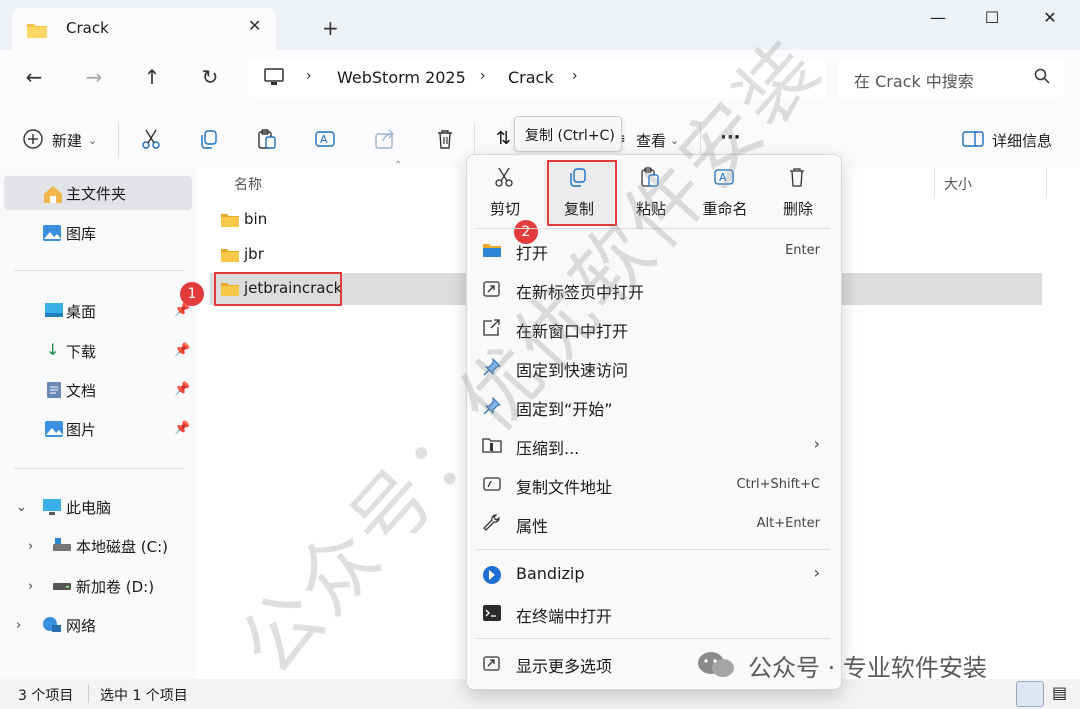 The height and width of the screenshot is (709, 1080). What do you see at coordinates (730, 137) in the screenshot?
I see `more-options-button: ···` at bounding box center [730, 137].